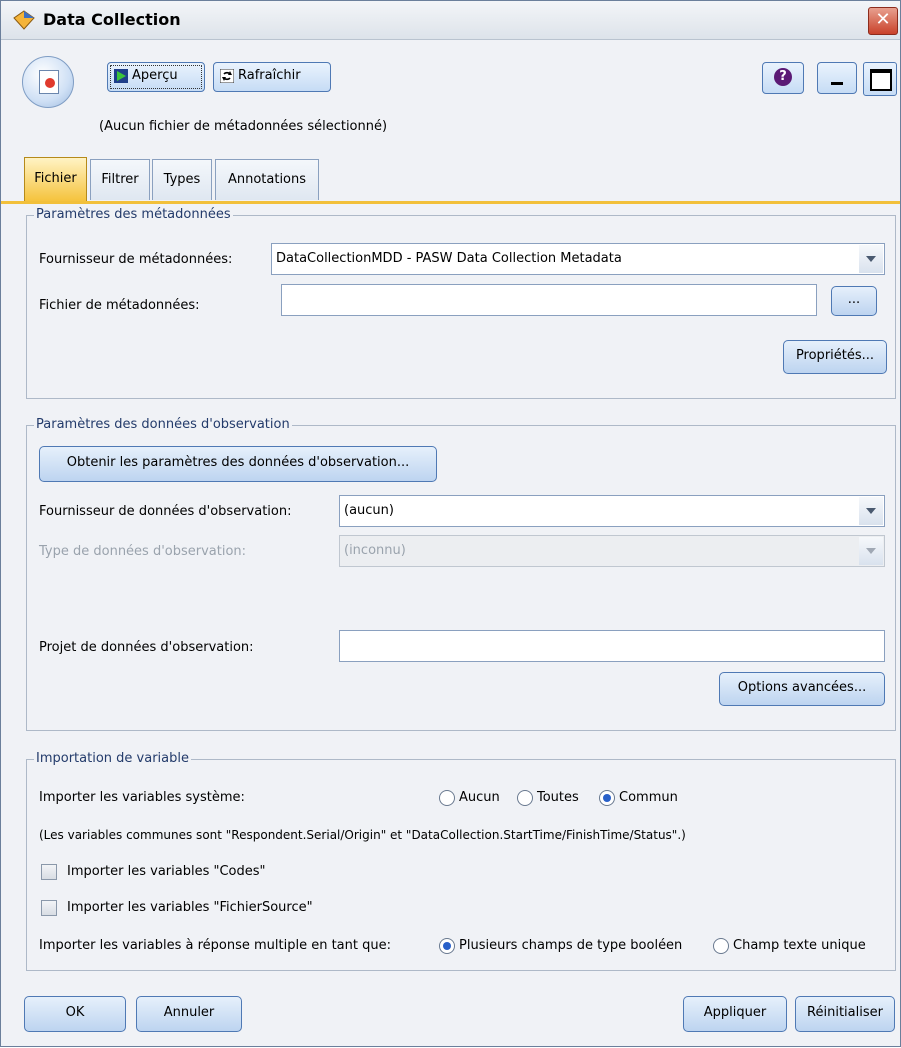  Describe the element at coordinates (227, 76) in the screenshot. I see `refresh-icon` at that location.